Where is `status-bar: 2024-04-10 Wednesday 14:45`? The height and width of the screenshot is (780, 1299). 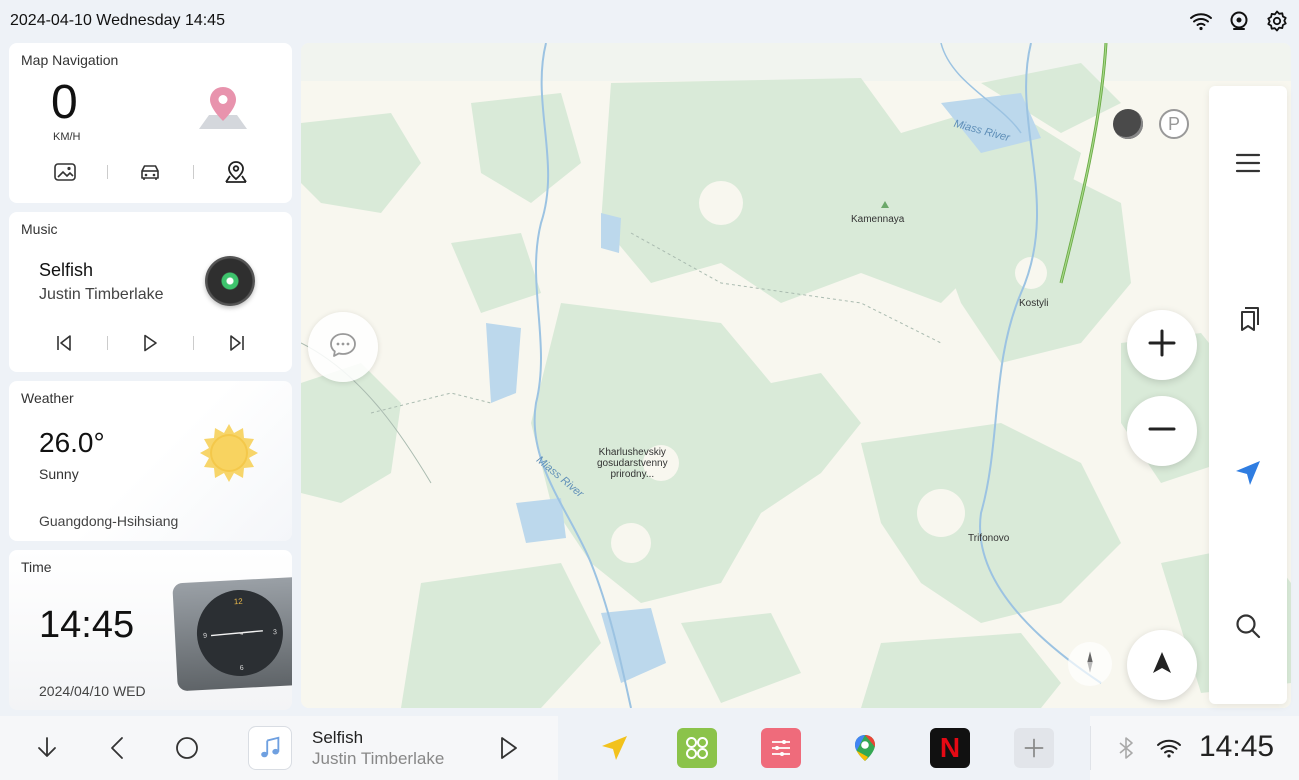
status-bar: 2024-04-10 Wednesday 14:45 is located at coordinates (649, 21).